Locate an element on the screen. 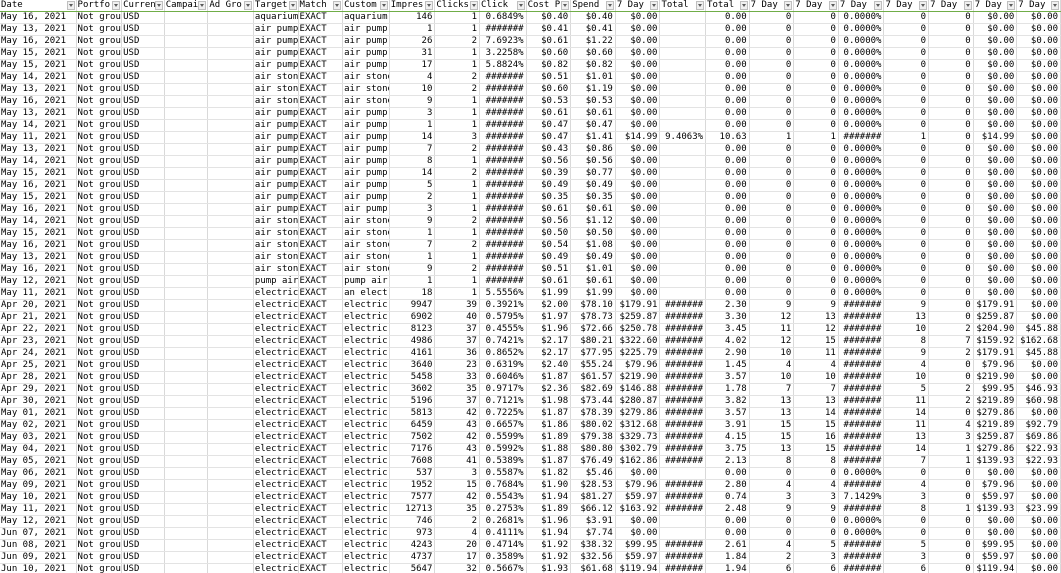 The width and height of the screenshot is (1061, 573). table-cell: May 02, 2021 is located at coordinates (38, 425).